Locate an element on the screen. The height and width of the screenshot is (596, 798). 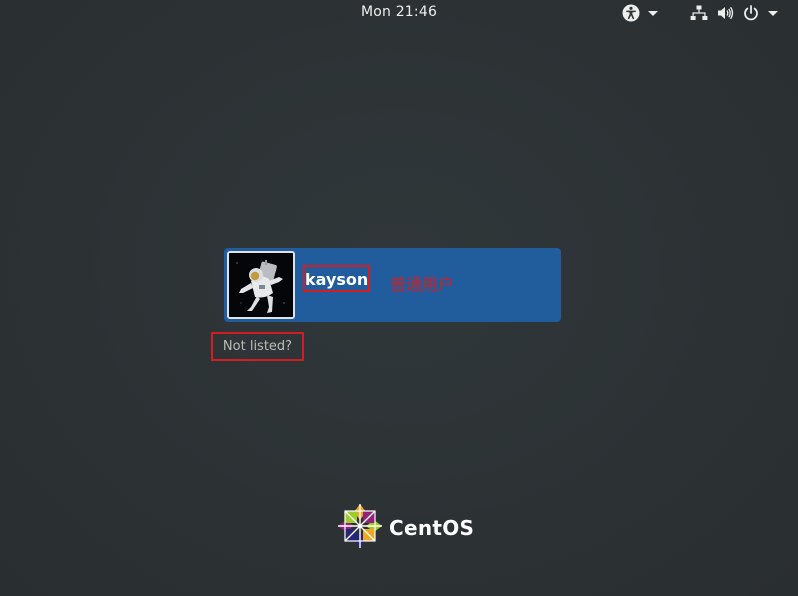
accessibility-icon is located at coordinates (631, 13).